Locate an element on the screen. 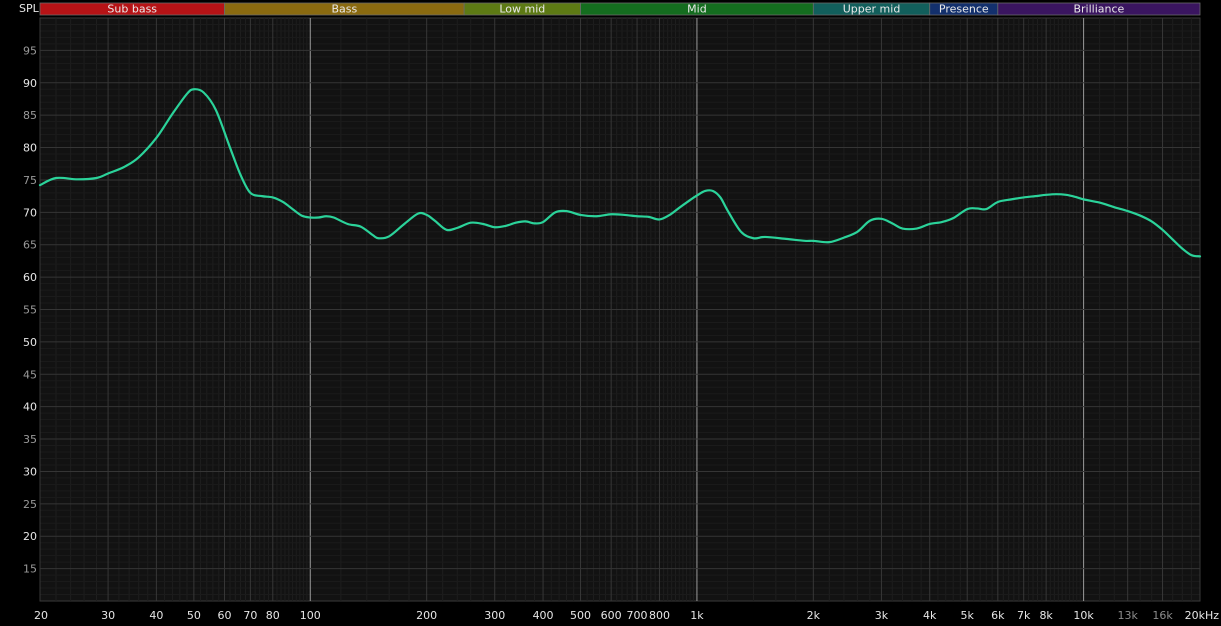  band-label: Mid is located at coordinates (697, 9).